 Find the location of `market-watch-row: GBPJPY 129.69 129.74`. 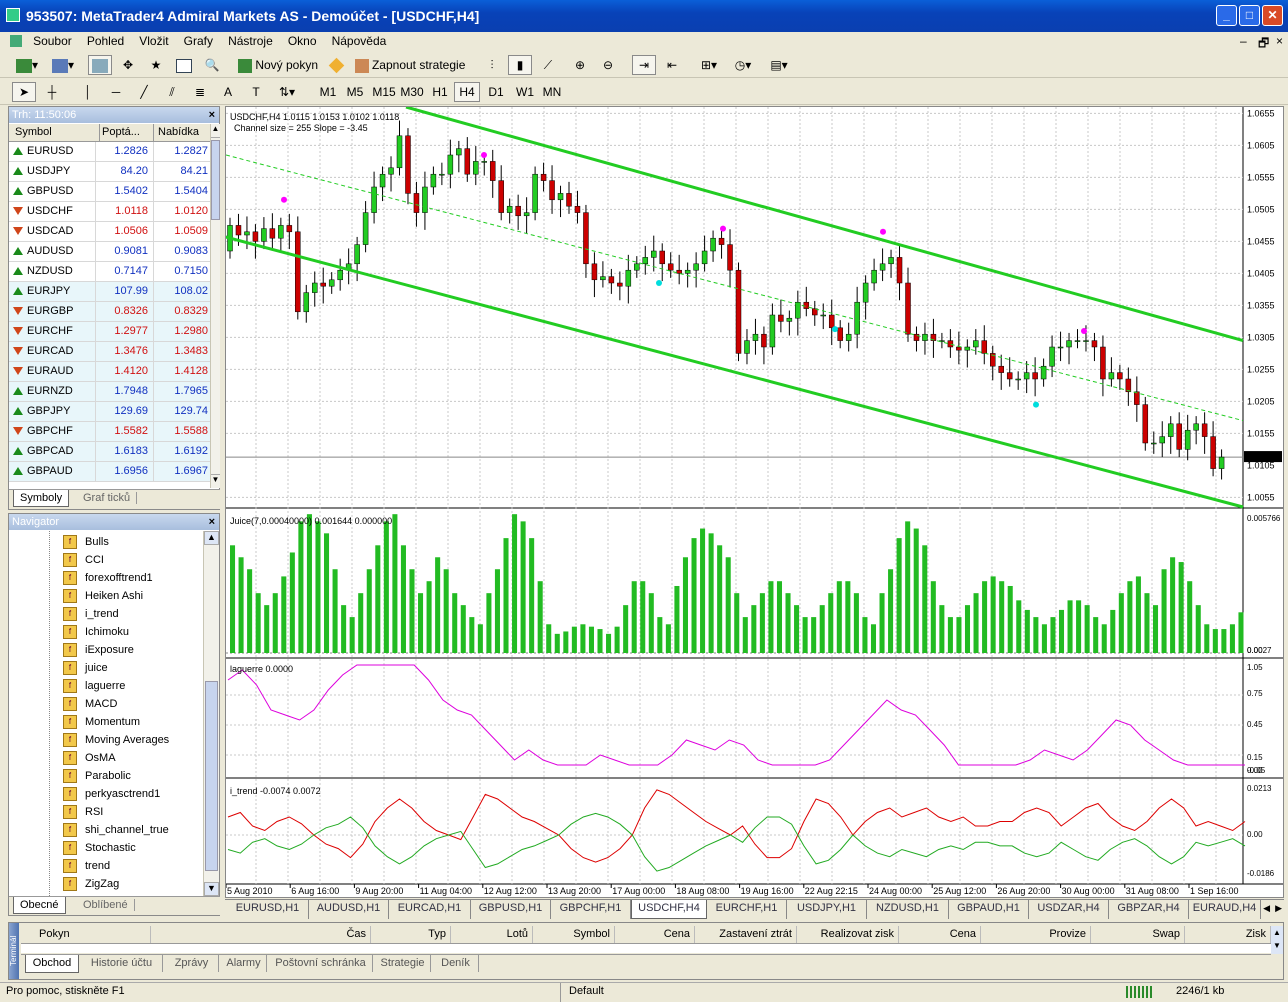

market-watch-row: GBPJPY 129.69 129.74 is located at coordinates (109, 412).